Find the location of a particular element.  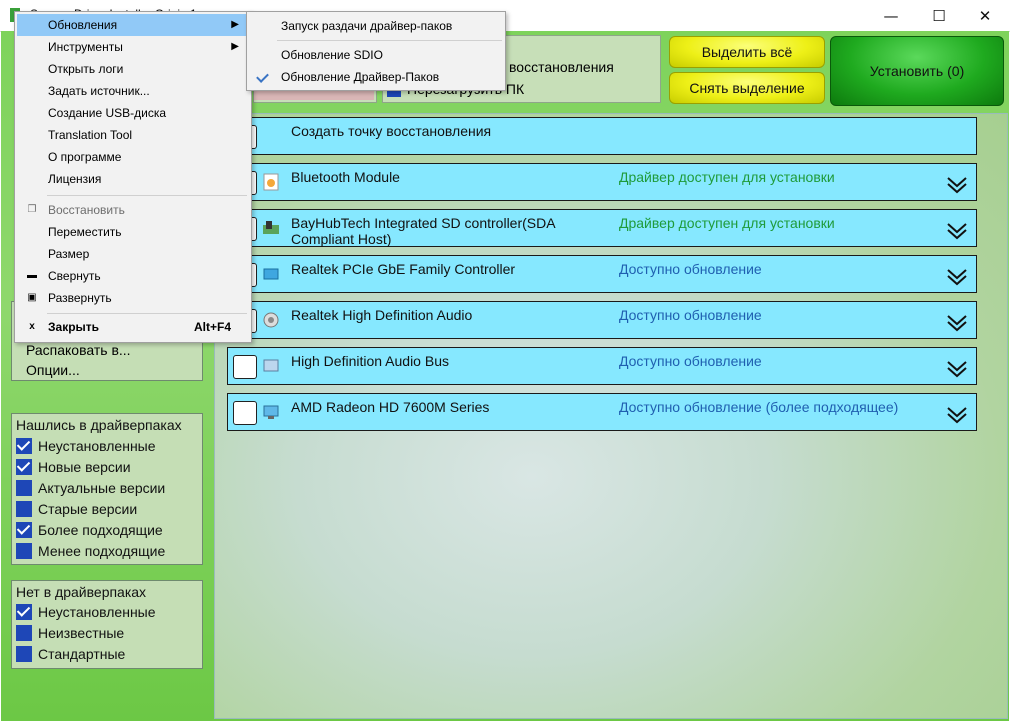

menu-item-about: О программе is located at coordinates (133, 157).